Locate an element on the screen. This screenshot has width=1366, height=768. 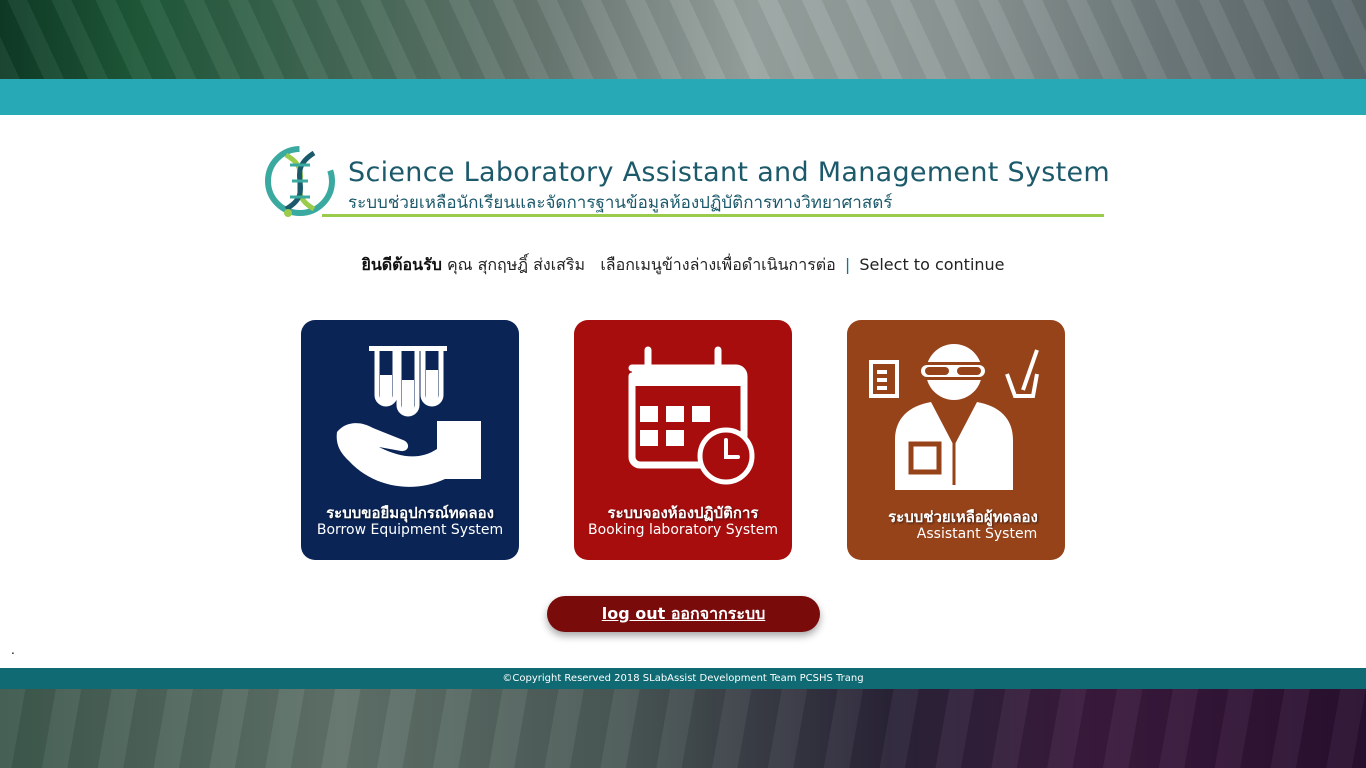
welcome-instruction-en: Select to continue is located at coordinates (932, 264).